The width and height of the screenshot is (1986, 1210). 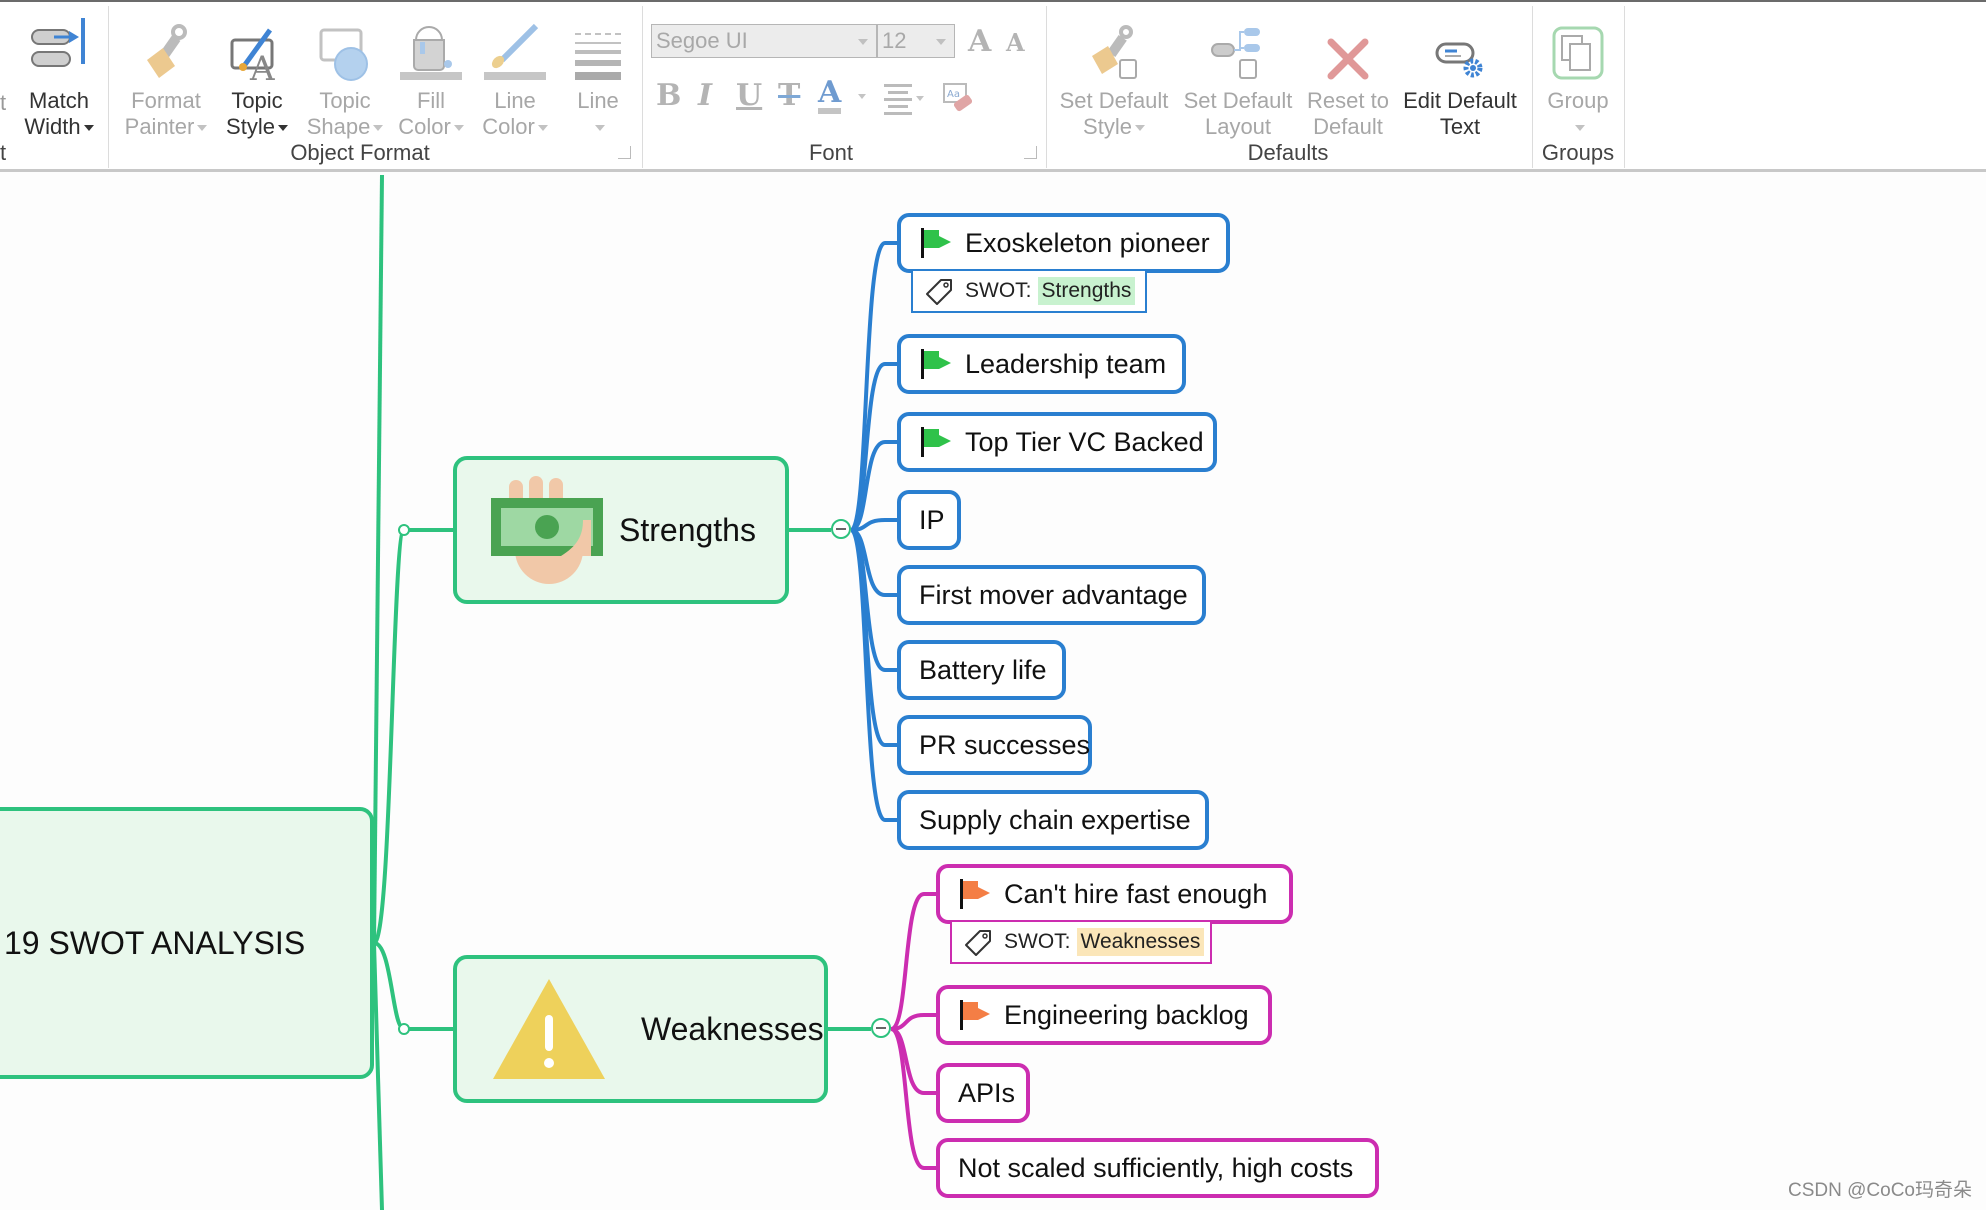 I want to click on topic-style-icon: A, so click(x=257, y=46).